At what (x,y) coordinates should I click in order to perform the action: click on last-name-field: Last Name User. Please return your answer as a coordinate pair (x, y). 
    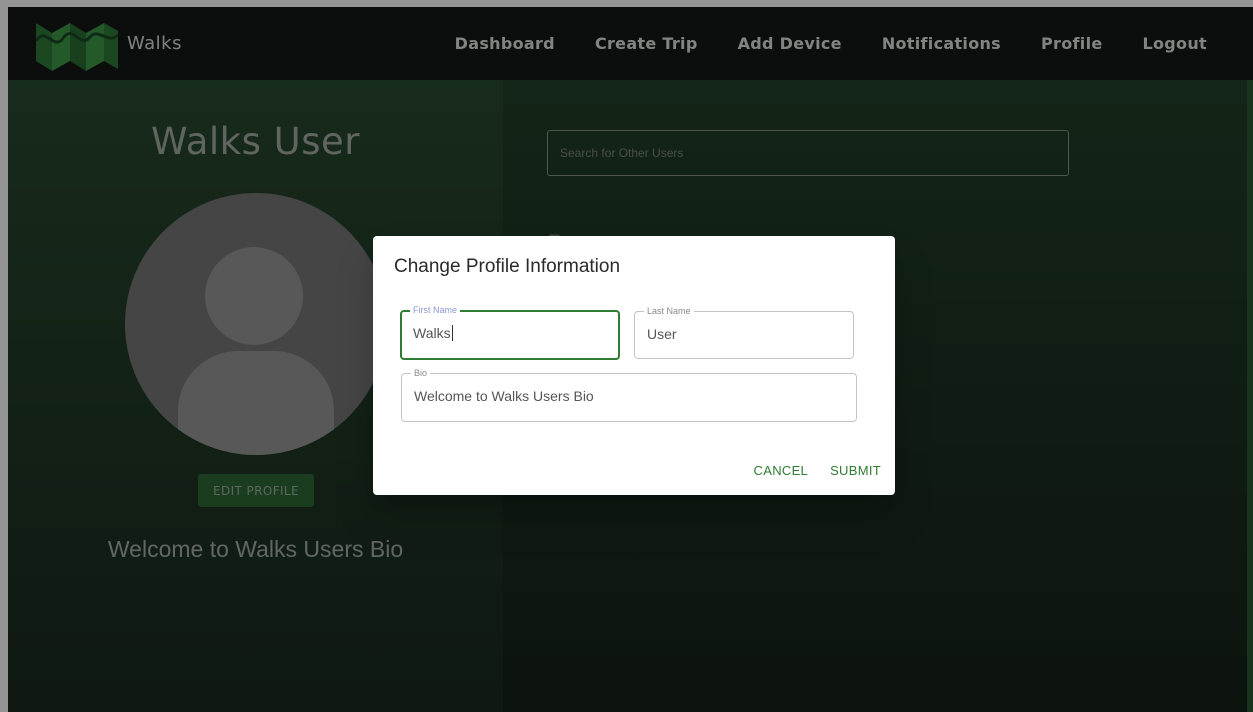
    Looking at the image, I should click on (744, 332).